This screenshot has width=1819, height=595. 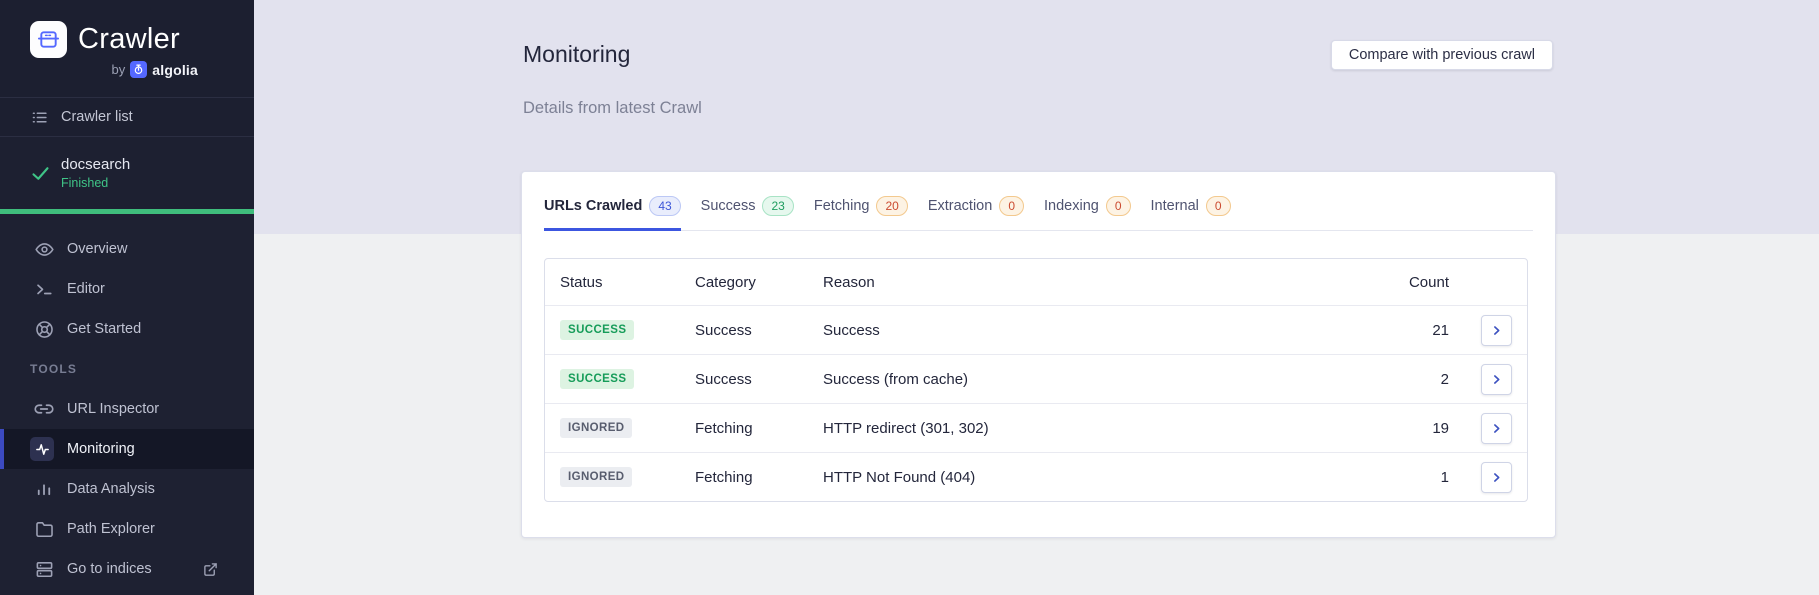 I want to click on compare-with-previous-crawl-button: Compare with previous crawl, so click(x=1441, y=55).